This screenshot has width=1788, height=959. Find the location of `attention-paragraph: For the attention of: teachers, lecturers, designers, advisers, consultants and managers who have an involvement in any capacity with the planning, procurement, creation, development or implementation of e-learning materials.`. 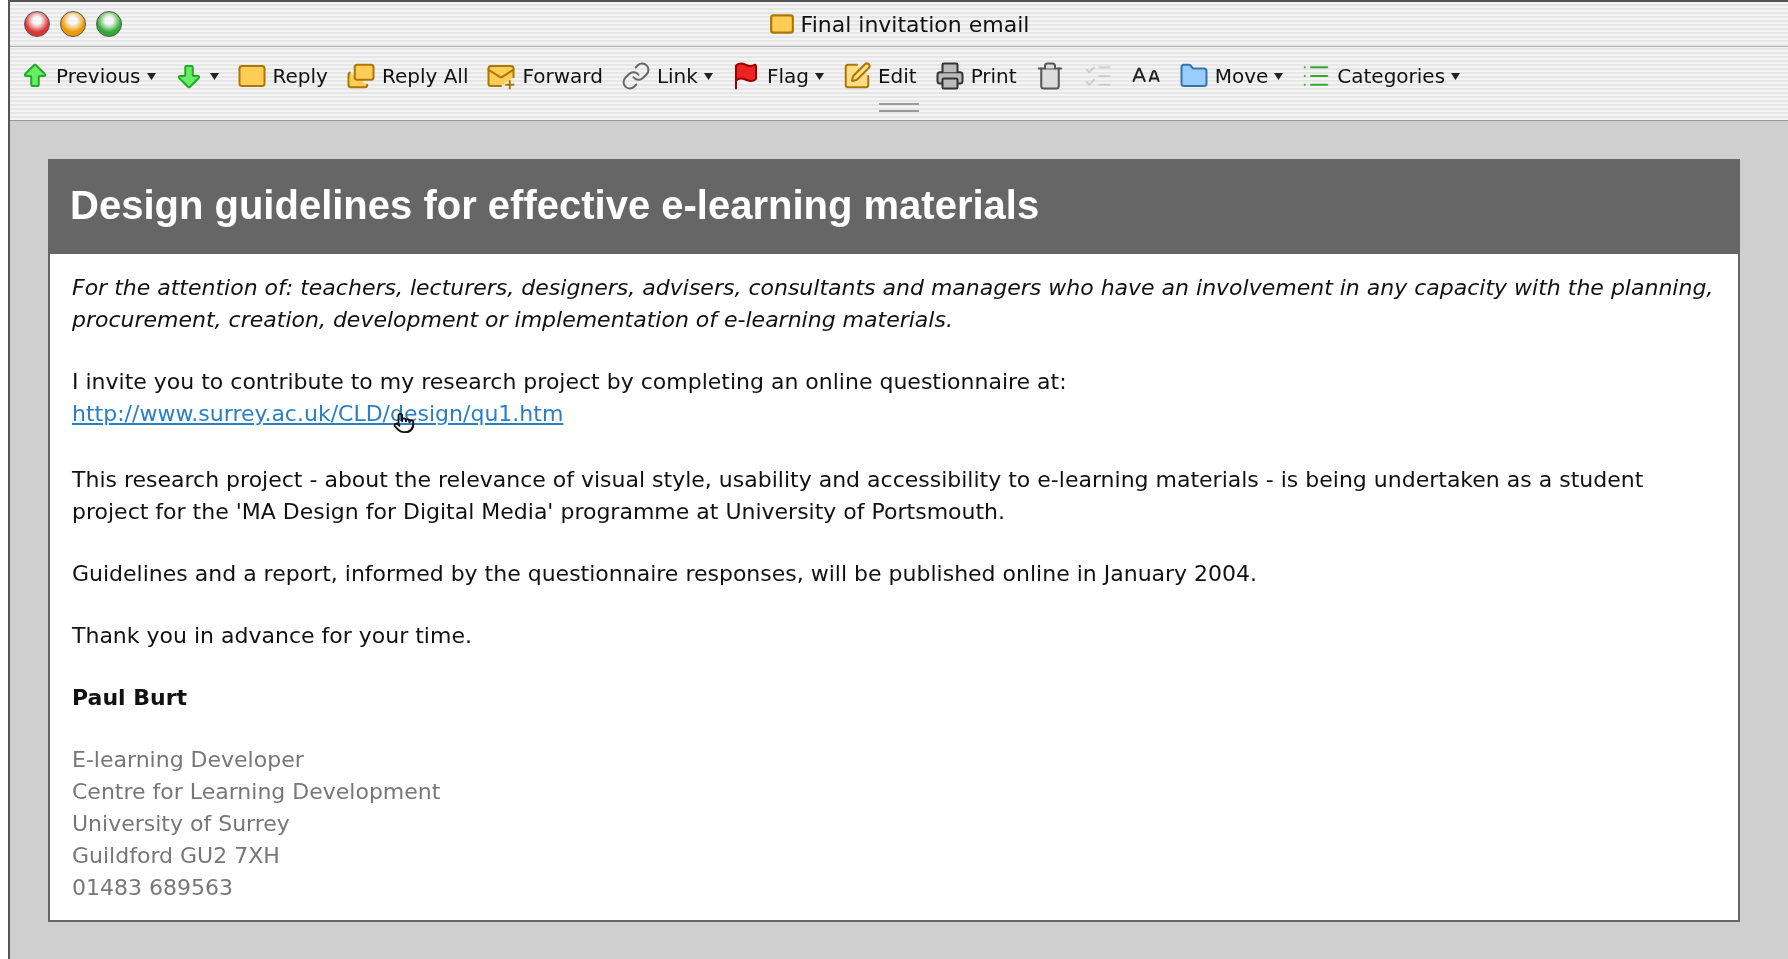

attention-paragraph: For the attention of: teachers, lecturers, designers, advisers, consultants and managers who have an involvement in any capacity with the planning, procurement, creation, development or implementation of e-learning materials. is located at coordinates (893, 304).